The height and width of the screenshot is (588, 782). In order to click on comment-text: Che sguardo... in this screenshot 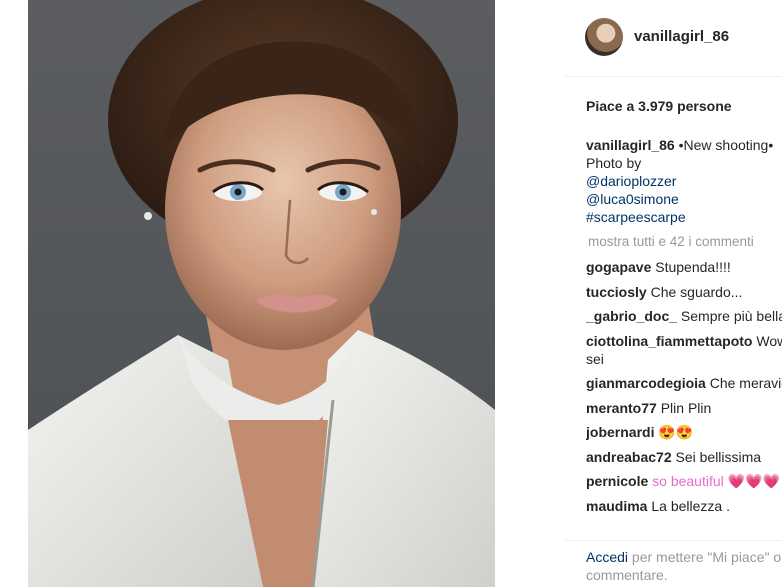, I will do `click(696, 291)`.